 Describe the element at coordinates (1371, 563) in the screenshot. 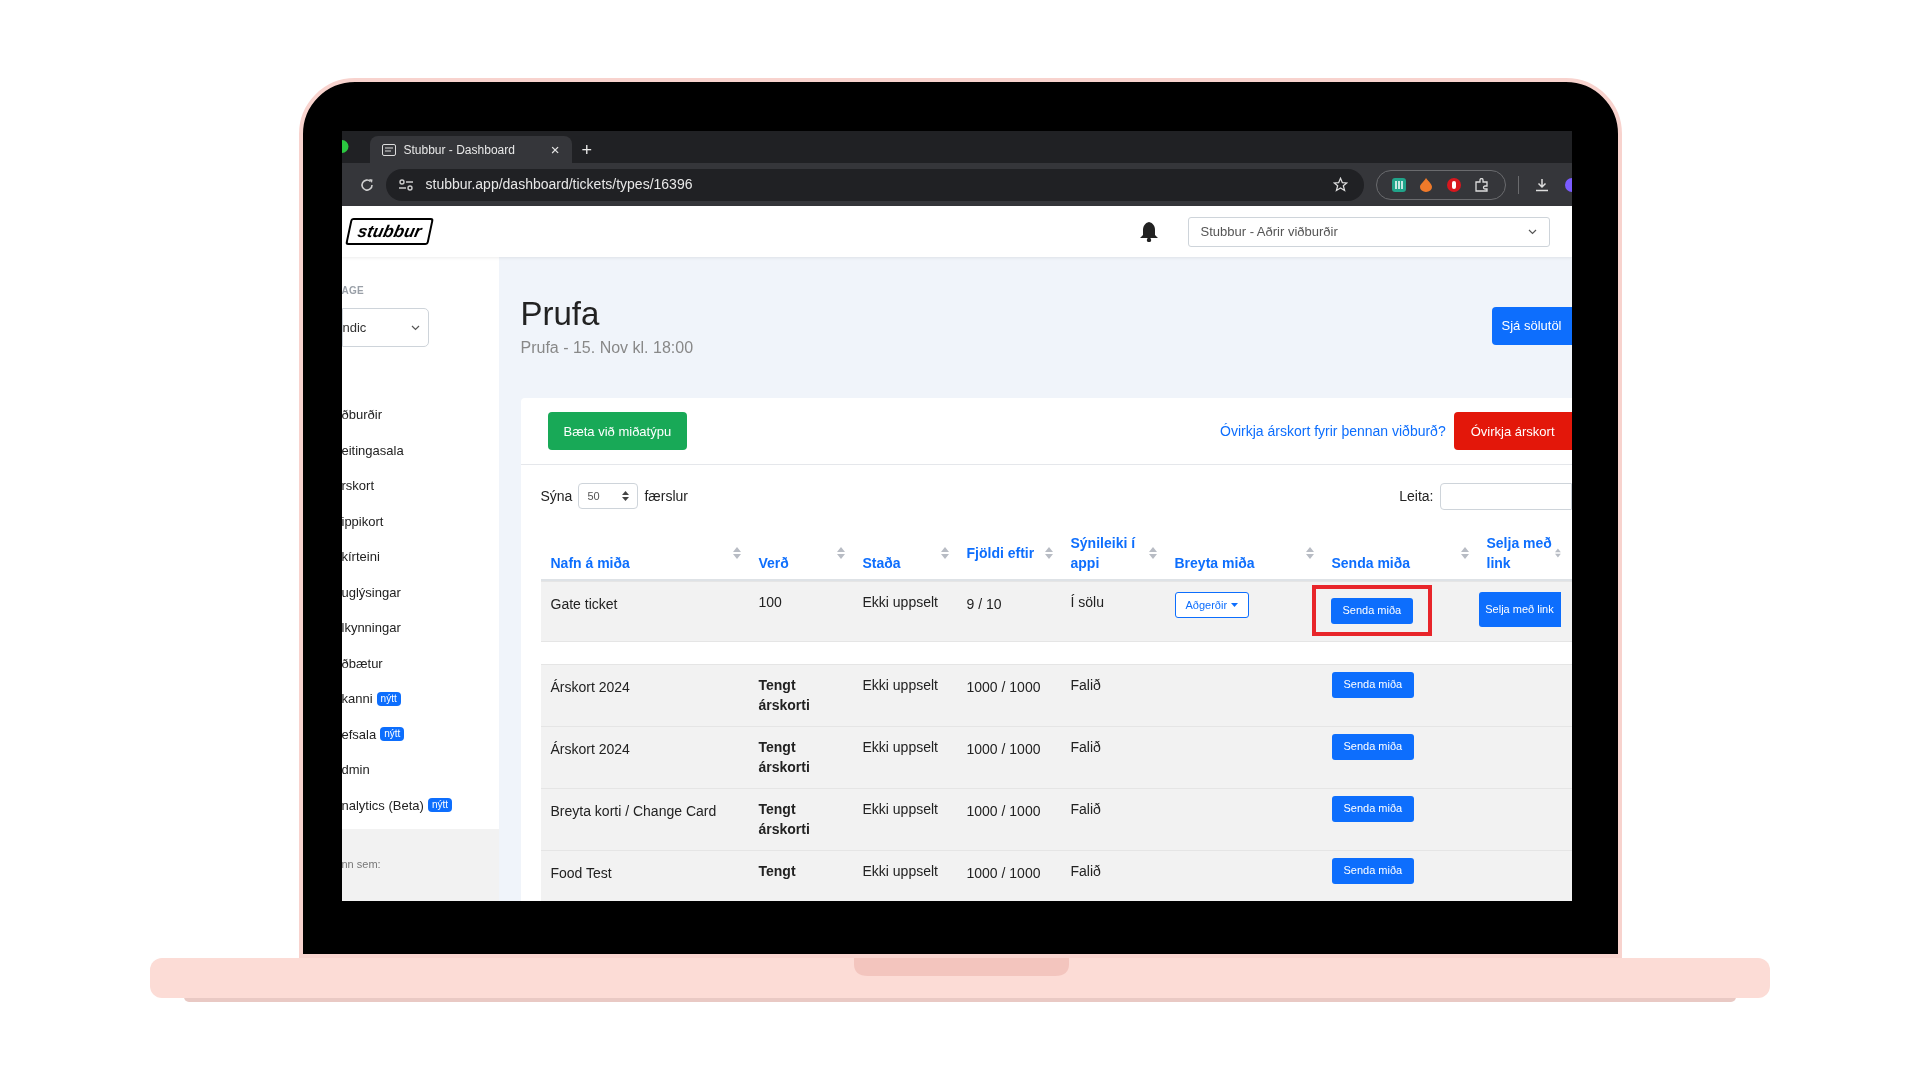

I see `column-header: Senda miða` at that location.